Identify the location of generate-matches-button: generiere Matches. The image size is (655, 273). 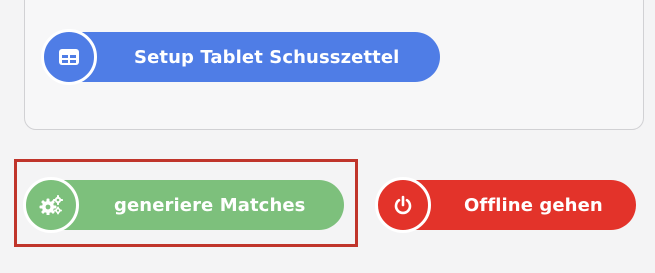
(183, 205).